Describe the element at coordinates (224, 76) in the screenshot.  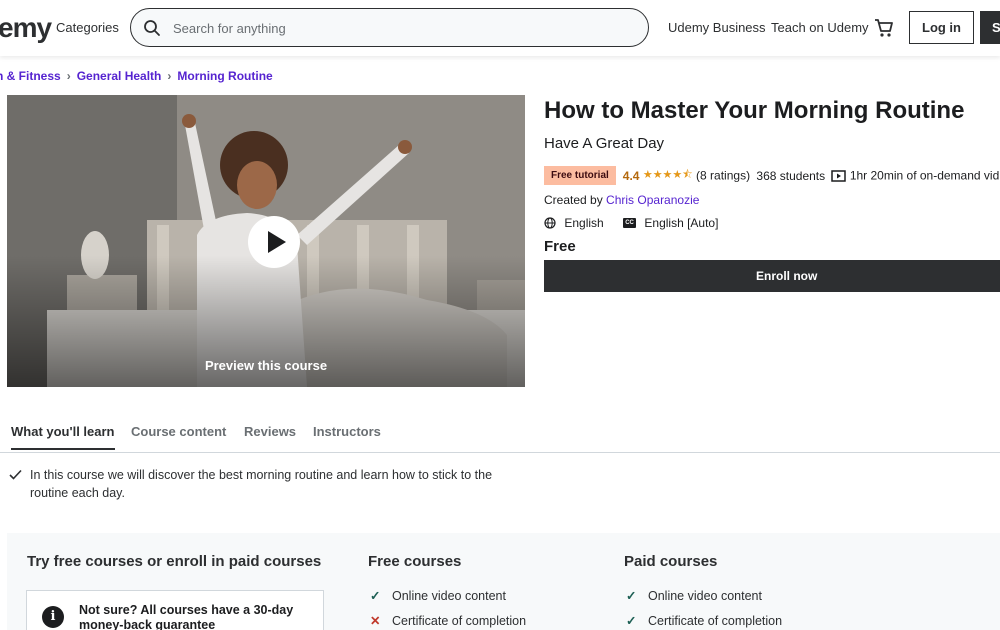
I see `breadcrumb-item: Morning Routine` at that location.